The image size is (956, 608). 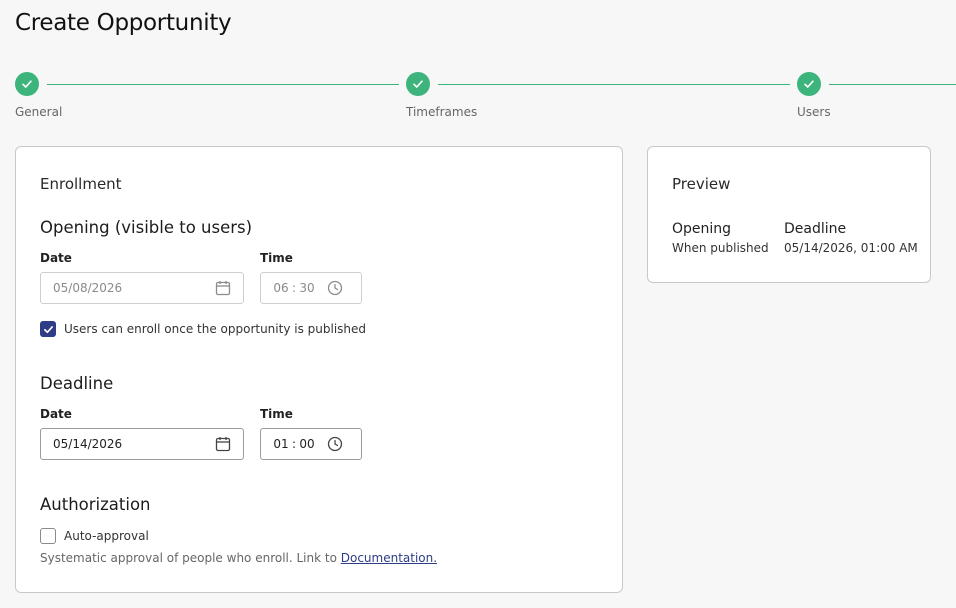 I want to click on step-users: Users, so click(x=814, y=95).